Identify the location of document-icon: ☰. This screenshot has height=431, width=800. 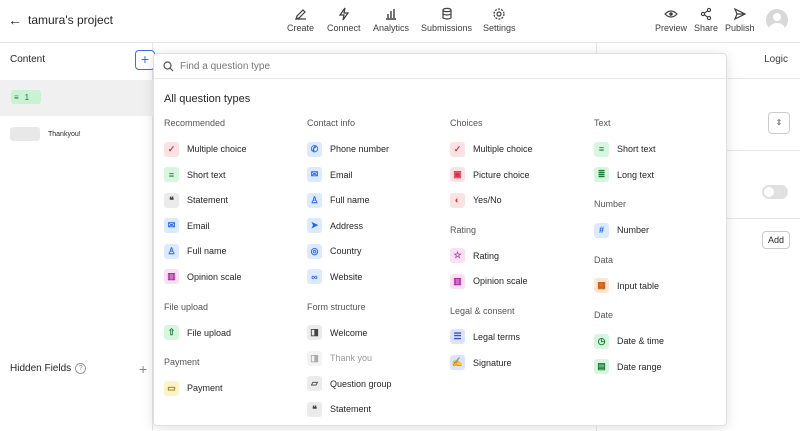
(457, 337).